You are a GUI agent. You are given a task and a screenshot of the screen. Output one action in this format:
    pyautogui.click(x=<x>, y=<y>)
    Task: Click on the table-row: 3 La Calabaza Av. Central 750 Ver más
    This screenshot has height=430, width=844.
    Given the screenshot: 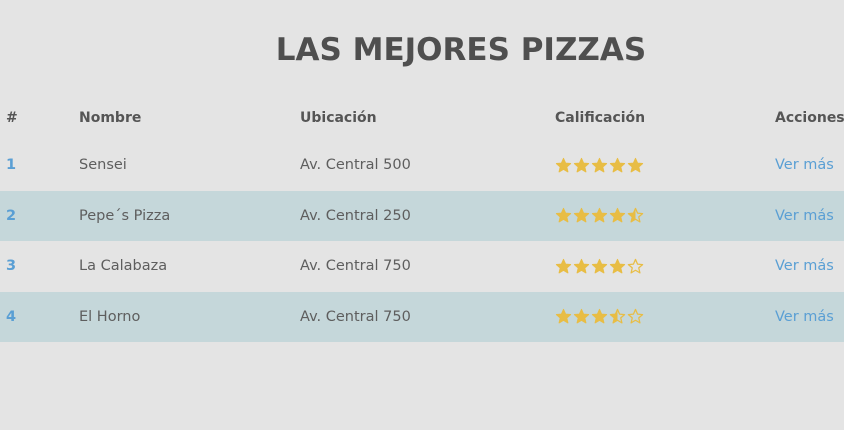 What is the action you would take?
    pyautogui.click(x=422, y=266)
    